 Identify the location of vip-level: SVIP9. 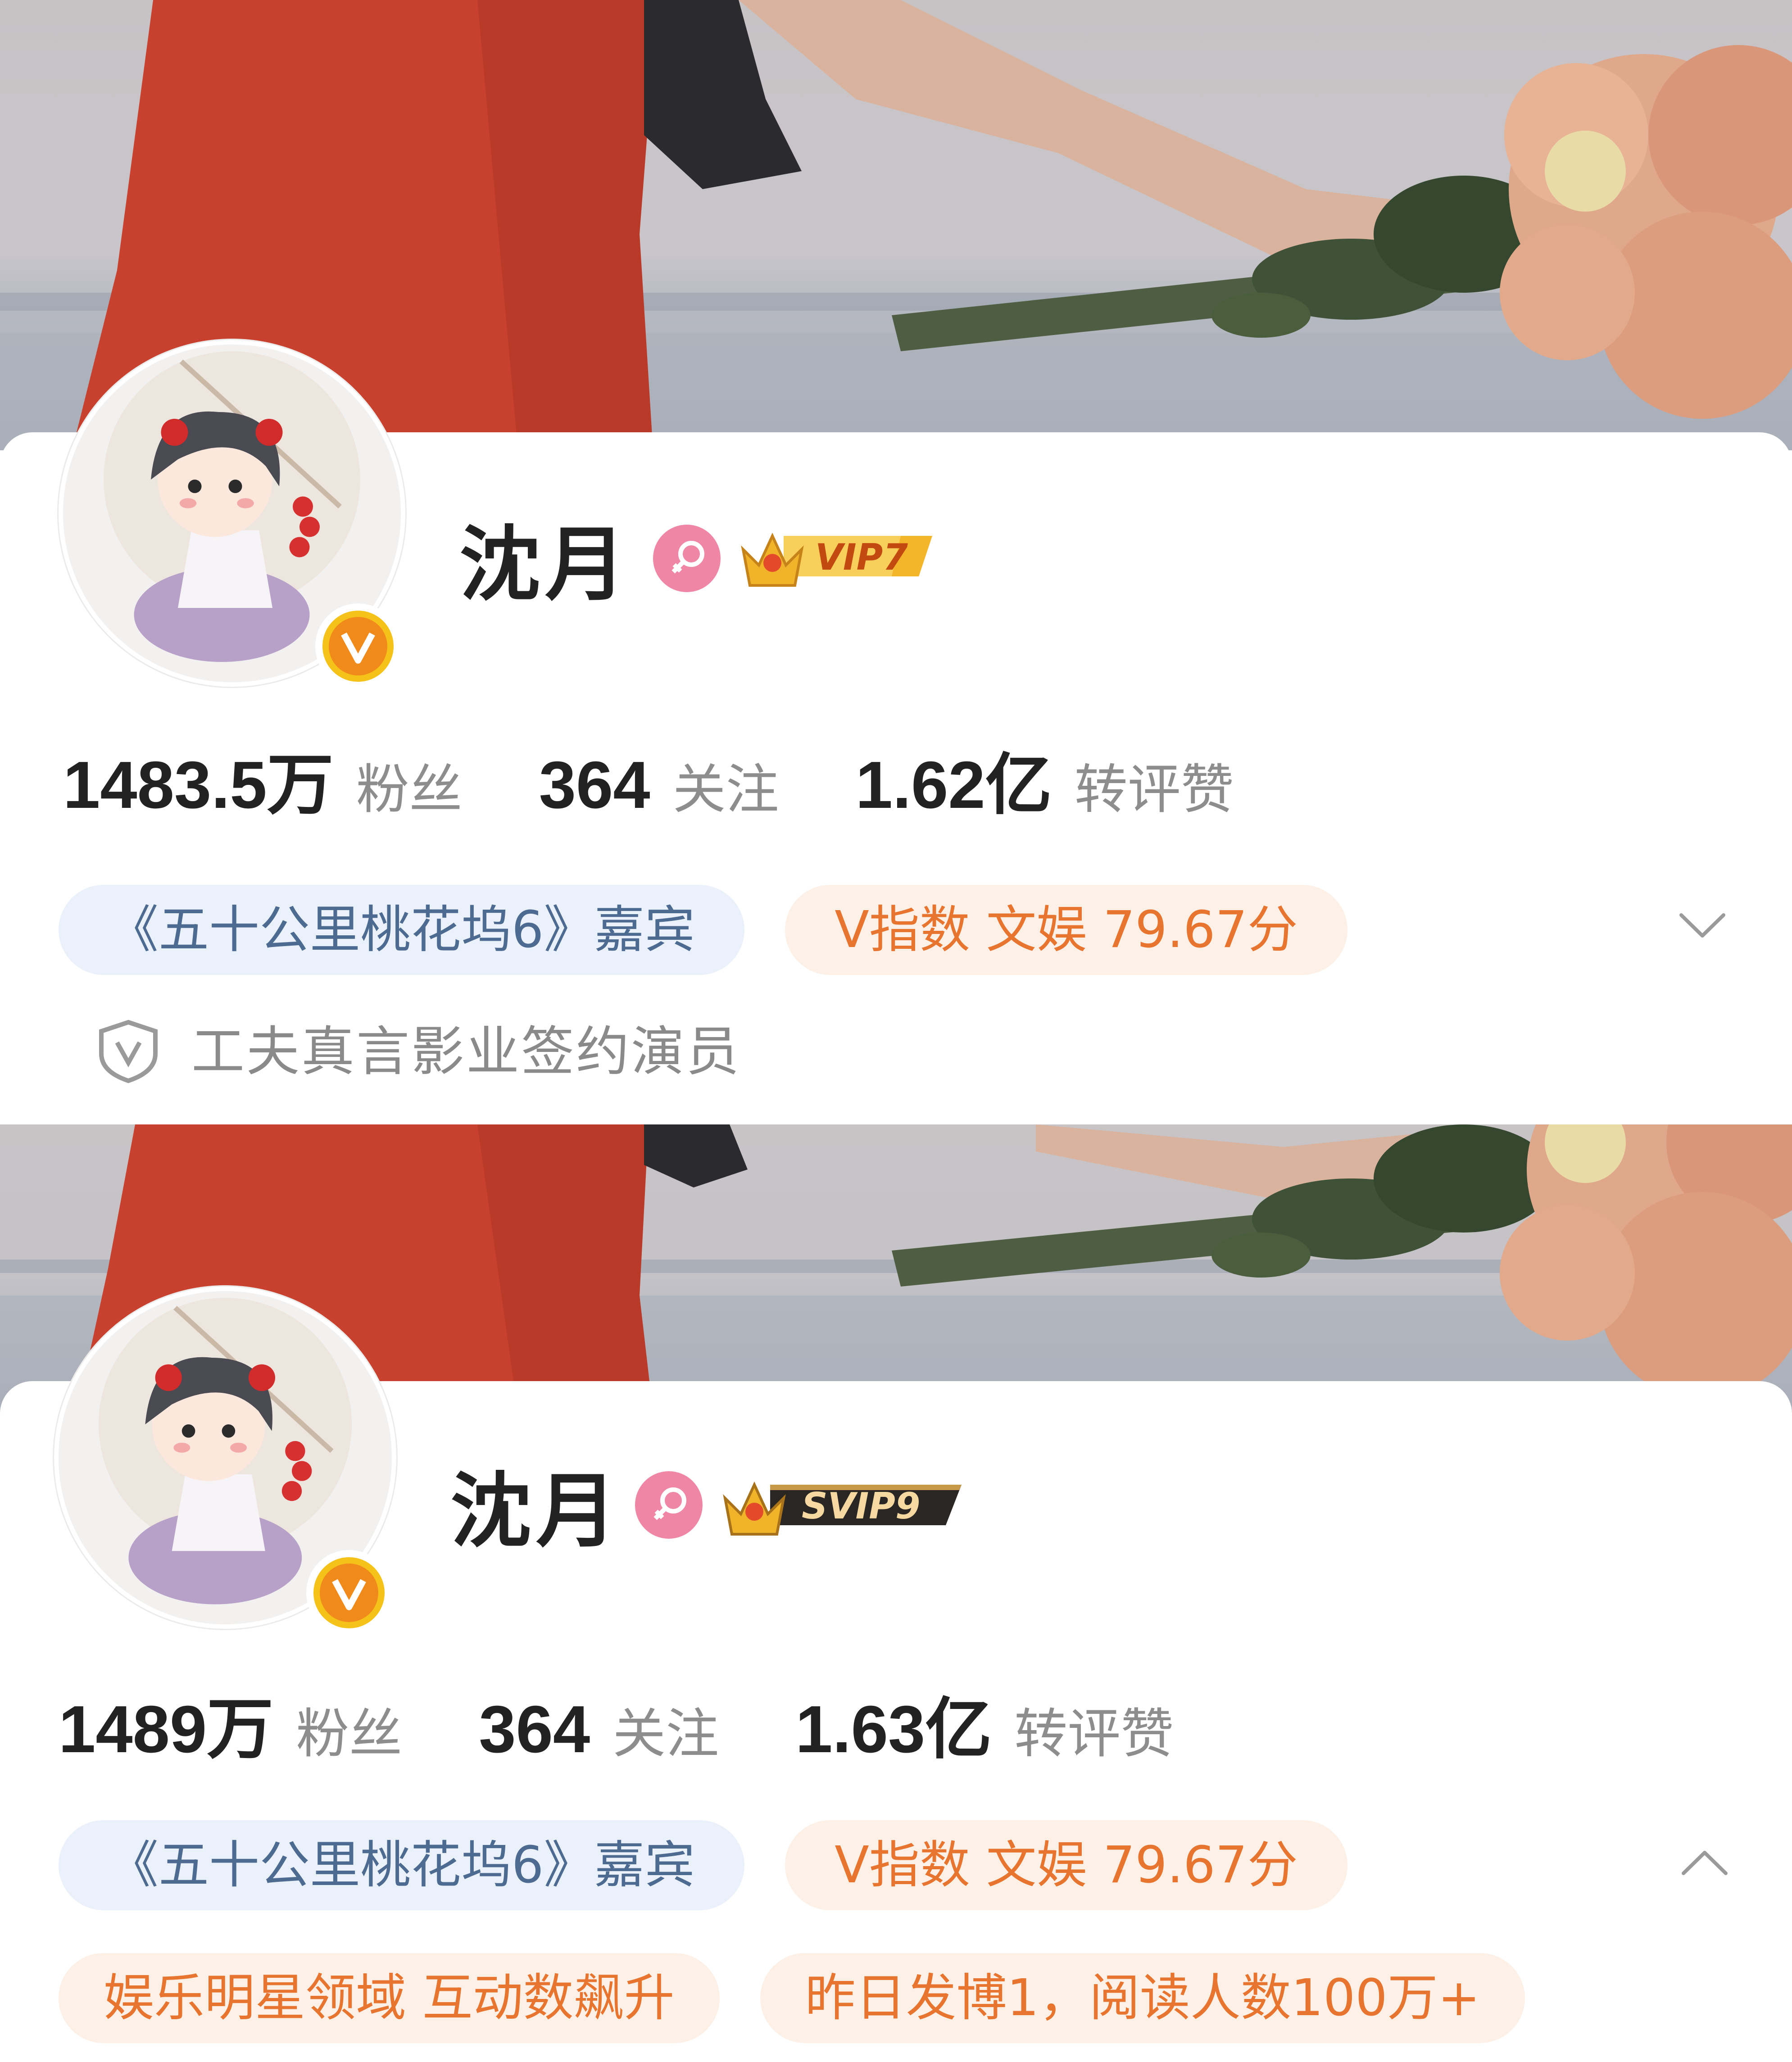
(862, 1506).